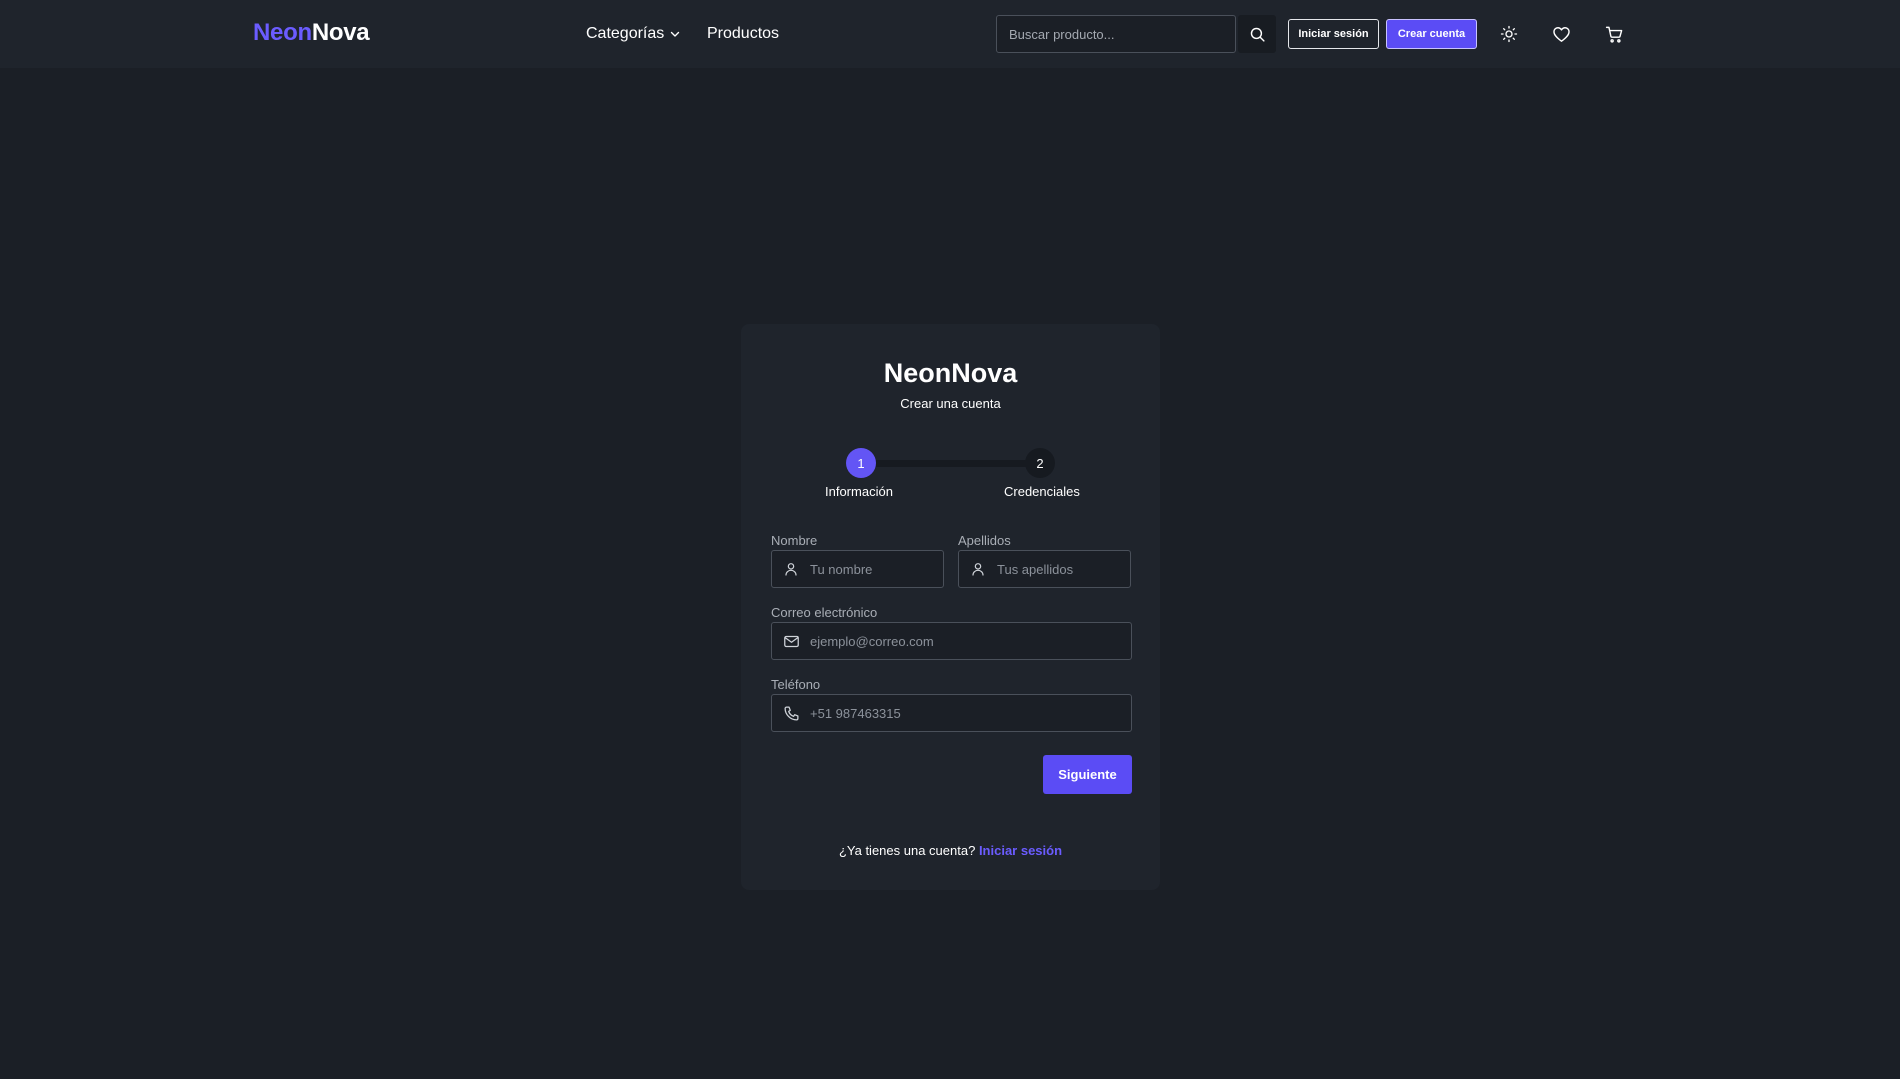 This screenshot has width=1900, height=1079. I want to click on sun-icon, so click(1509, 34).